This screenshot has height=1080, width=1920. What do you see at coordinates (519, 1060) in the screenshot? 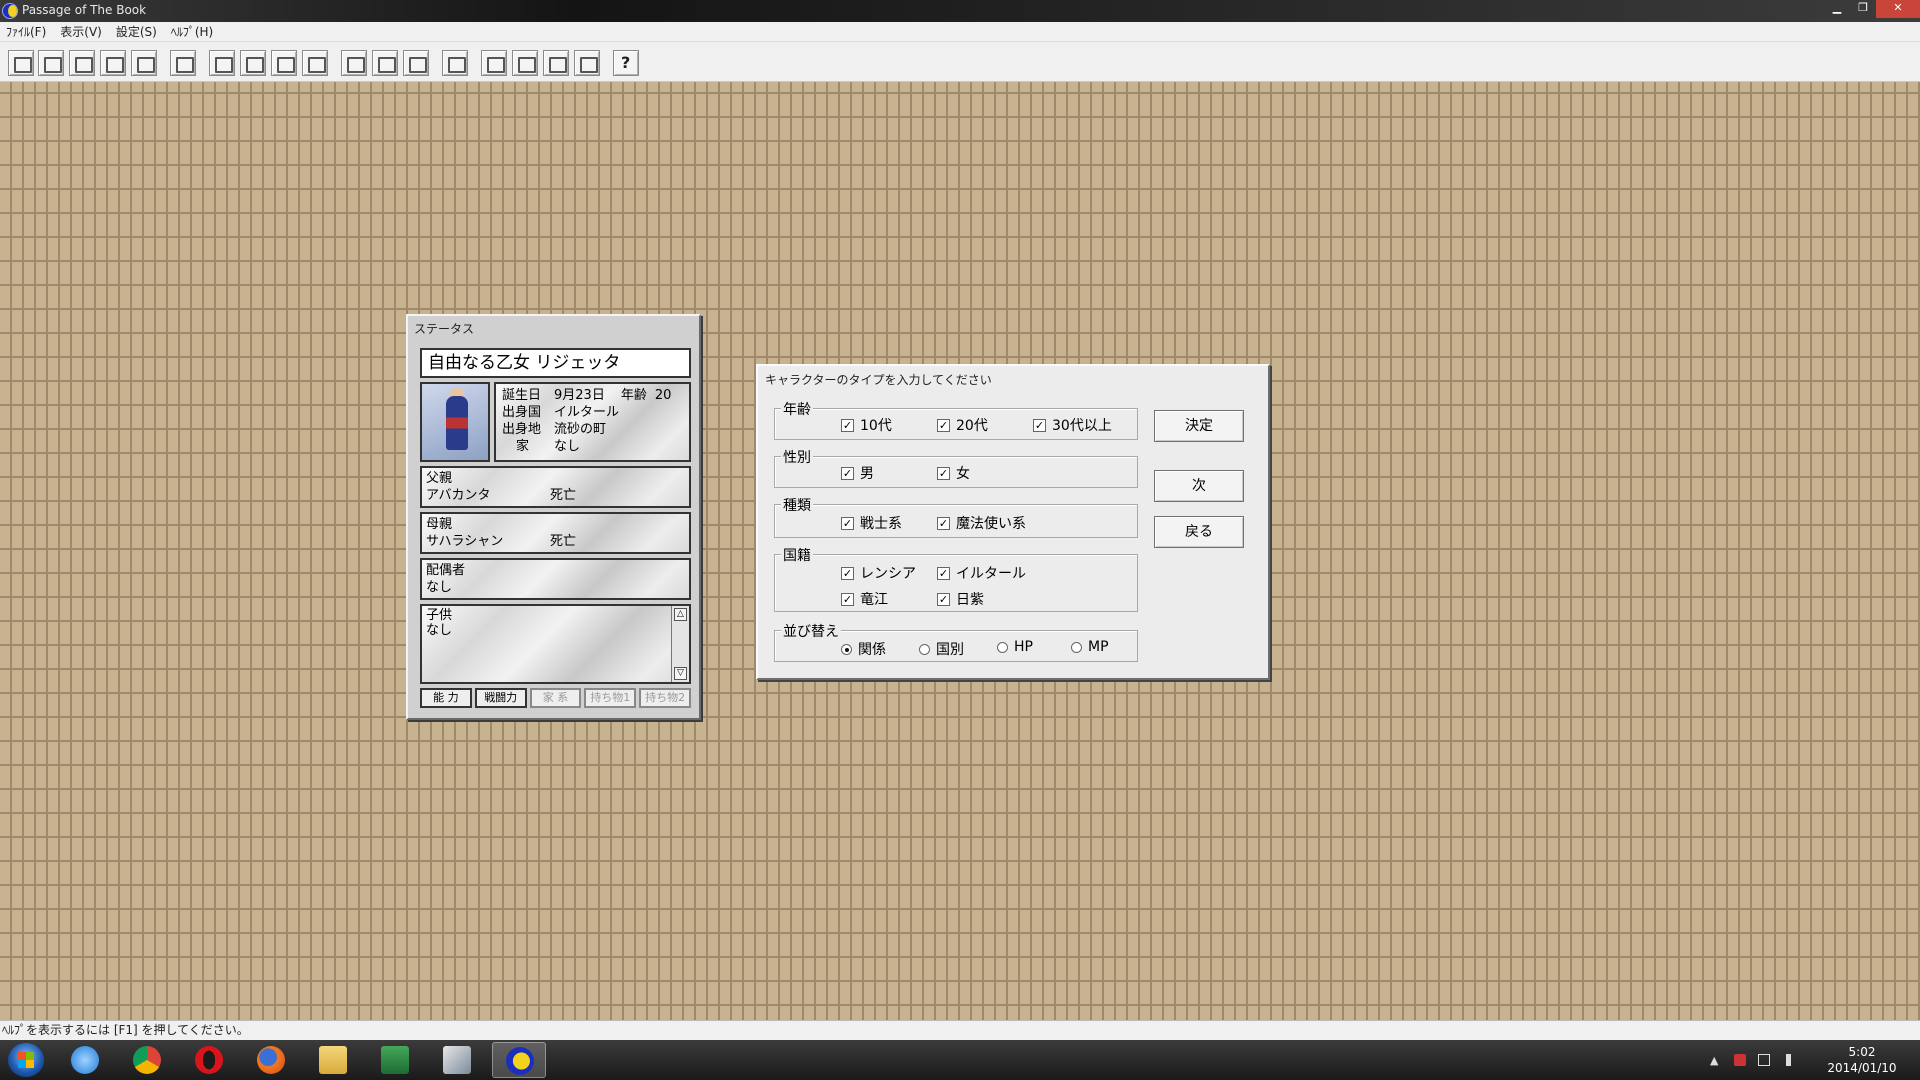
I see `passage-icon` at bounding box center [519, 1060].